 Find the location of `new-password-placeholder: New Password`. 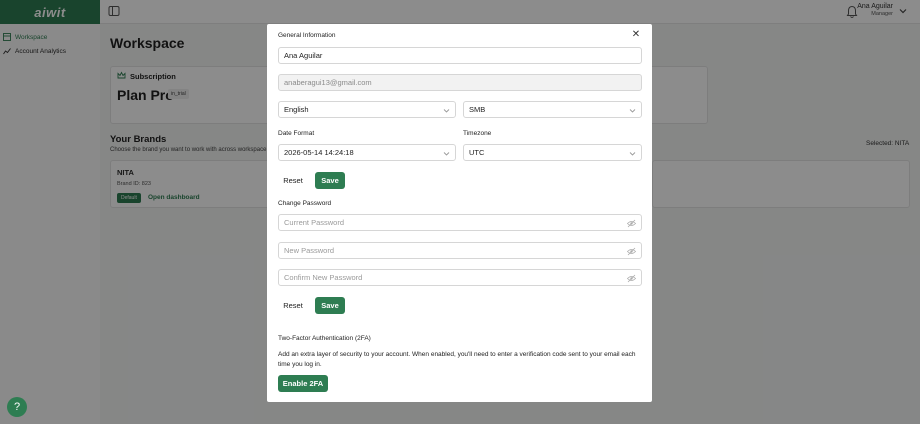

new-password-placeholder: New Password is located at coordinates (309, 250).